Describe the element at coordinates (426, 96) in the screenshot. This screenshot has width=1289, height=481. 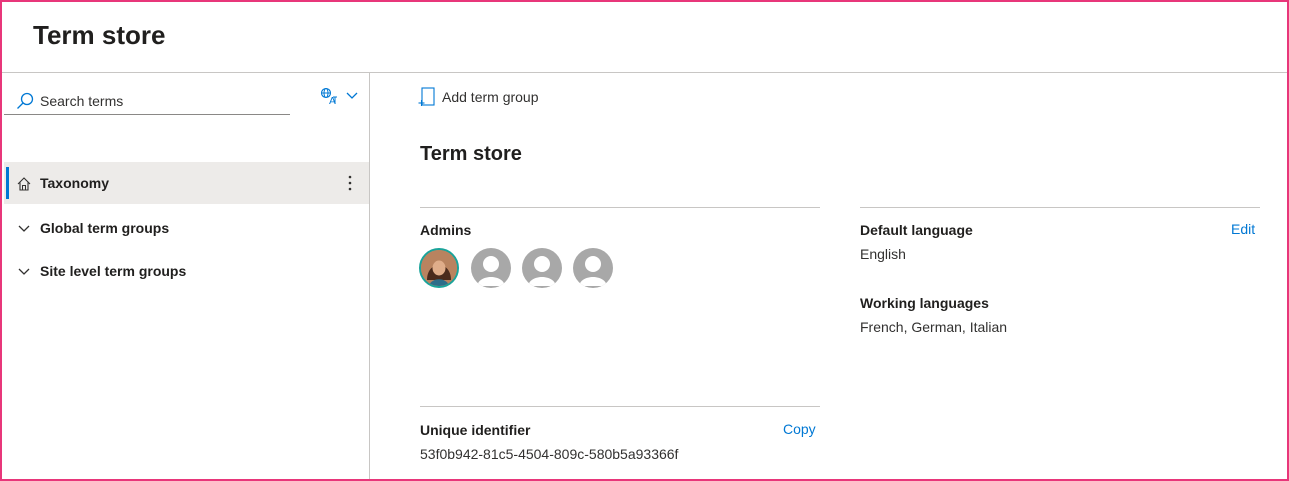
I see `add-group-icon` at that location.